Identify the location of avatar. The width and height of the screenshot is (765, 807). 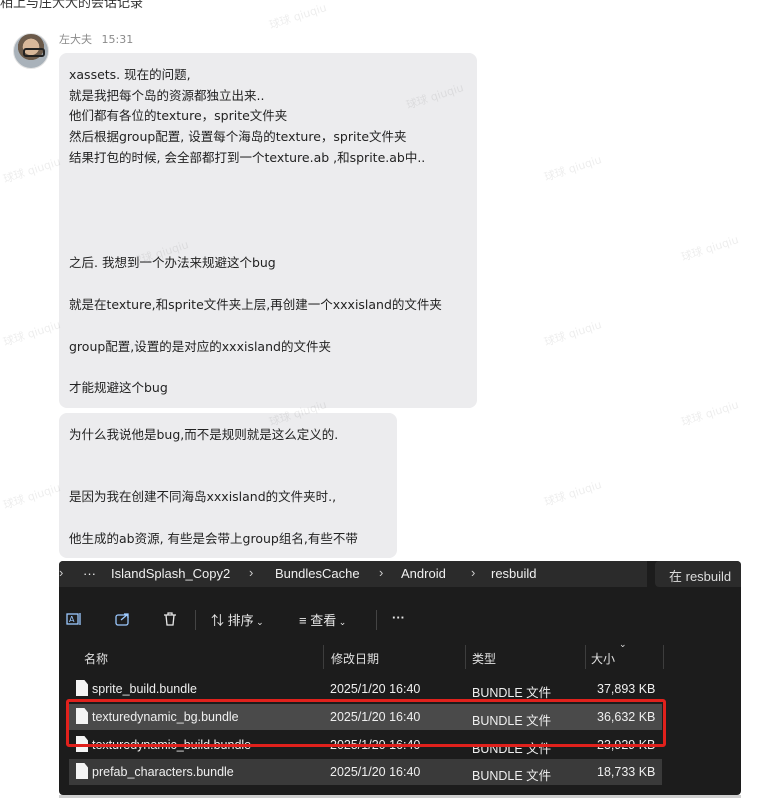
(31, 51).